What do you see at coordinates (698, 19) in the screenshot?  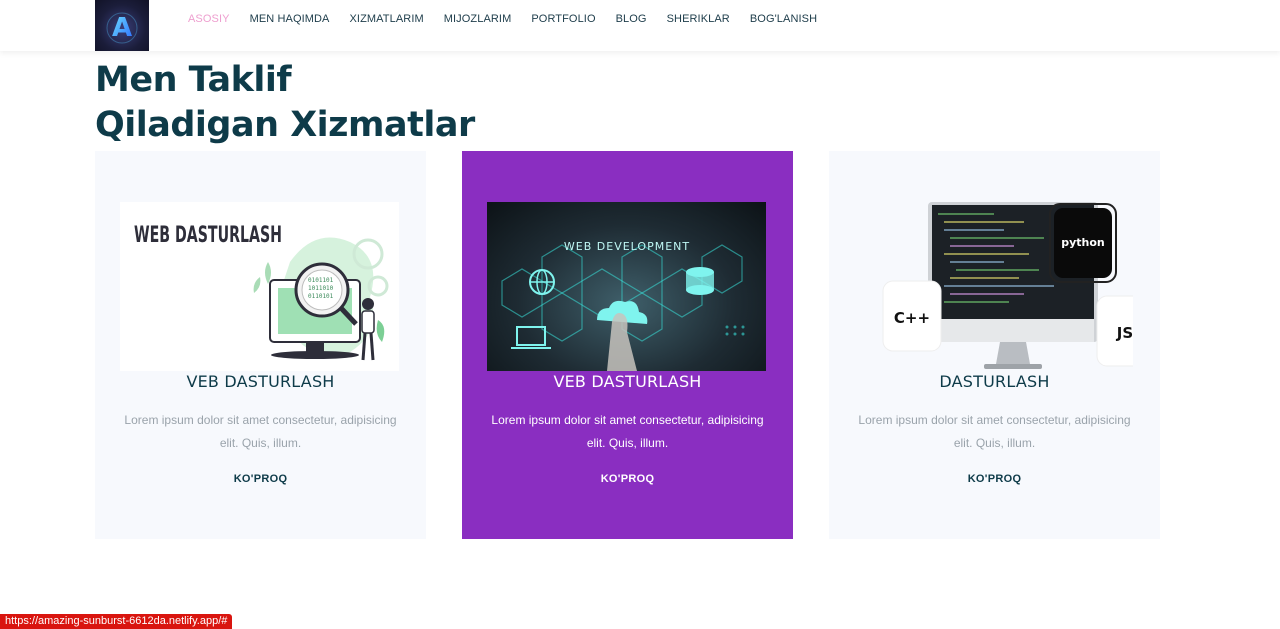 I see `nav-link-sheriklar: SHERIKLAR` at bounding box center [698, 19].